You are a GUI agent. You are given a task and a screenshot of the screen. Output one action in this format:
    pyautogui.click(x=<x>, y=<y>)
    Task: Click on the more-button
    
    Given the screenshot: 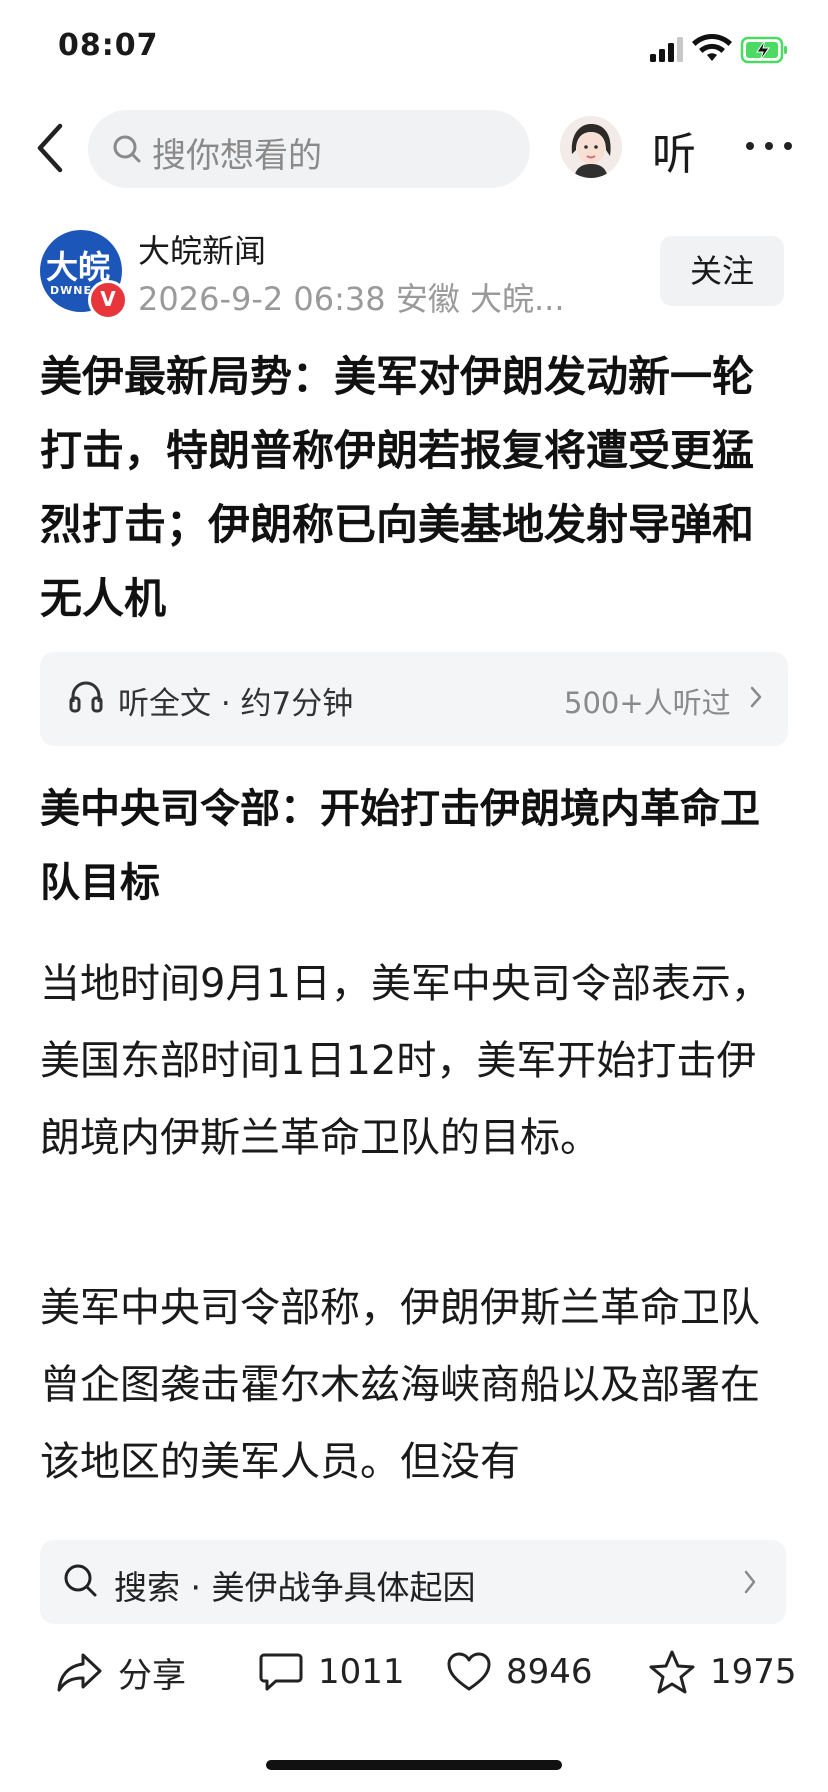 What is the action you would take?
    pyautogui.click(x=769, y=146)
    